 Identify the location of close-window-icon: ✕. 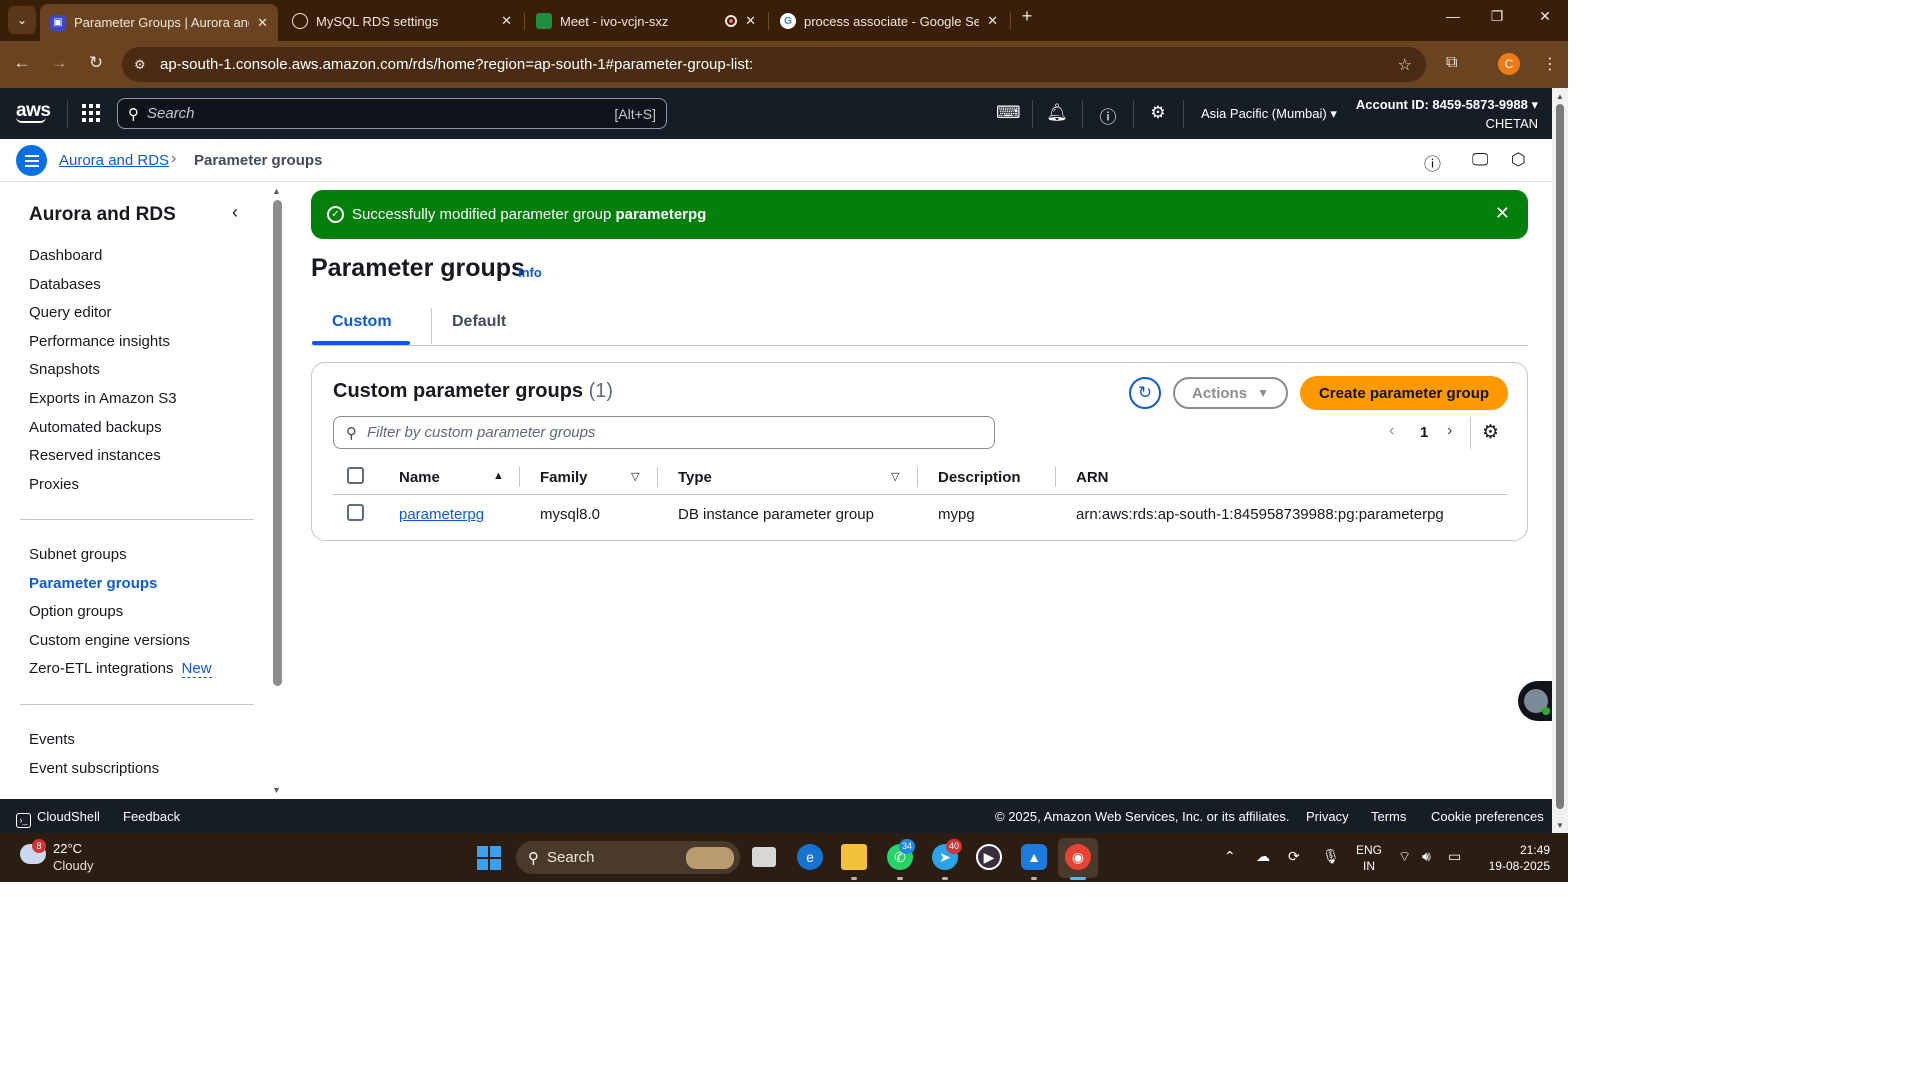
(1545, 16).